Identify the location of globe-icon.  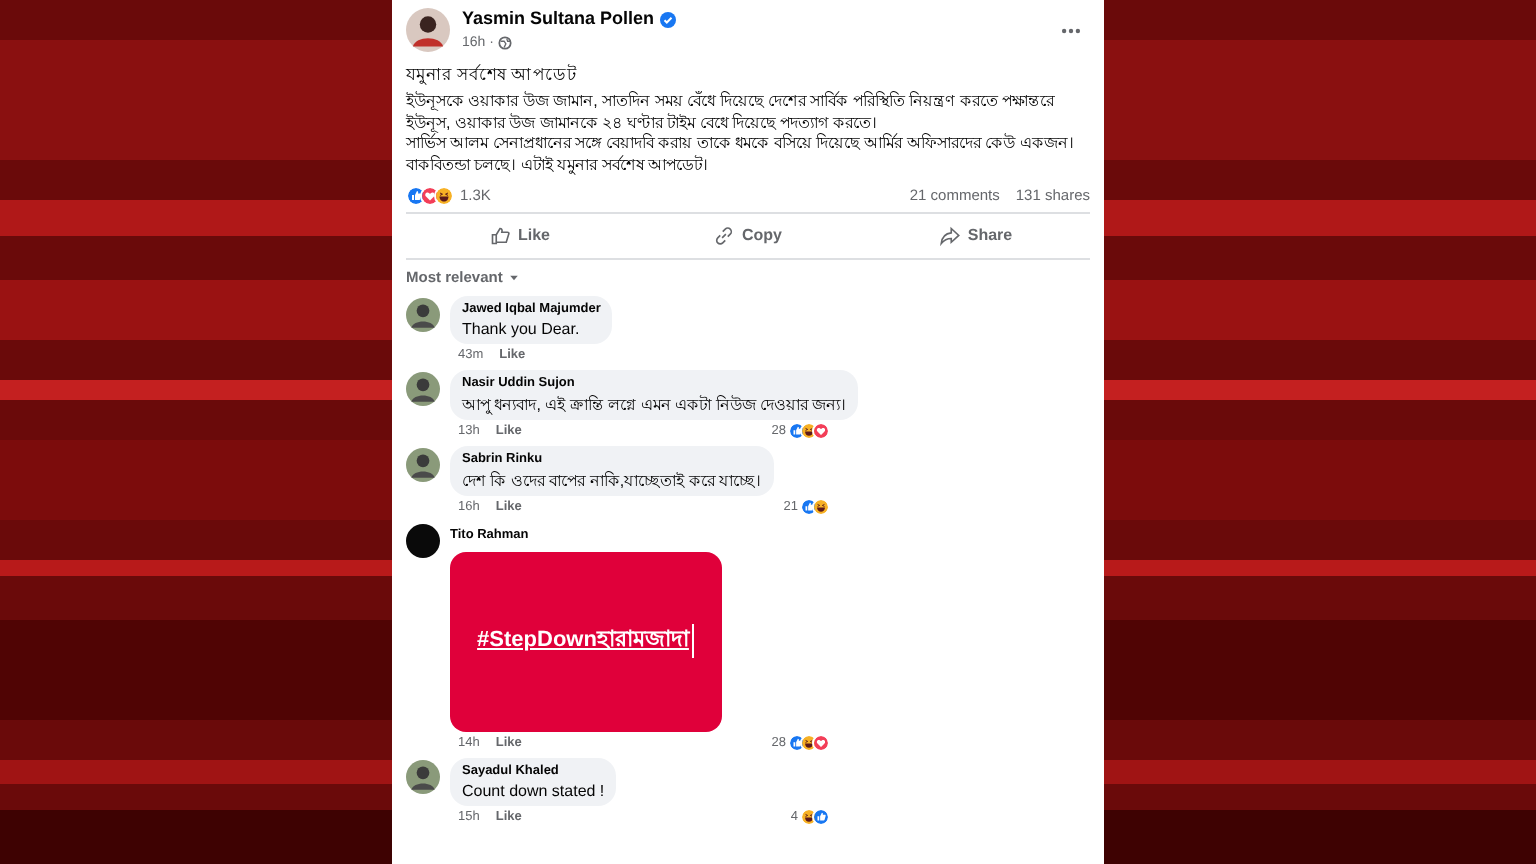
(504, 43).